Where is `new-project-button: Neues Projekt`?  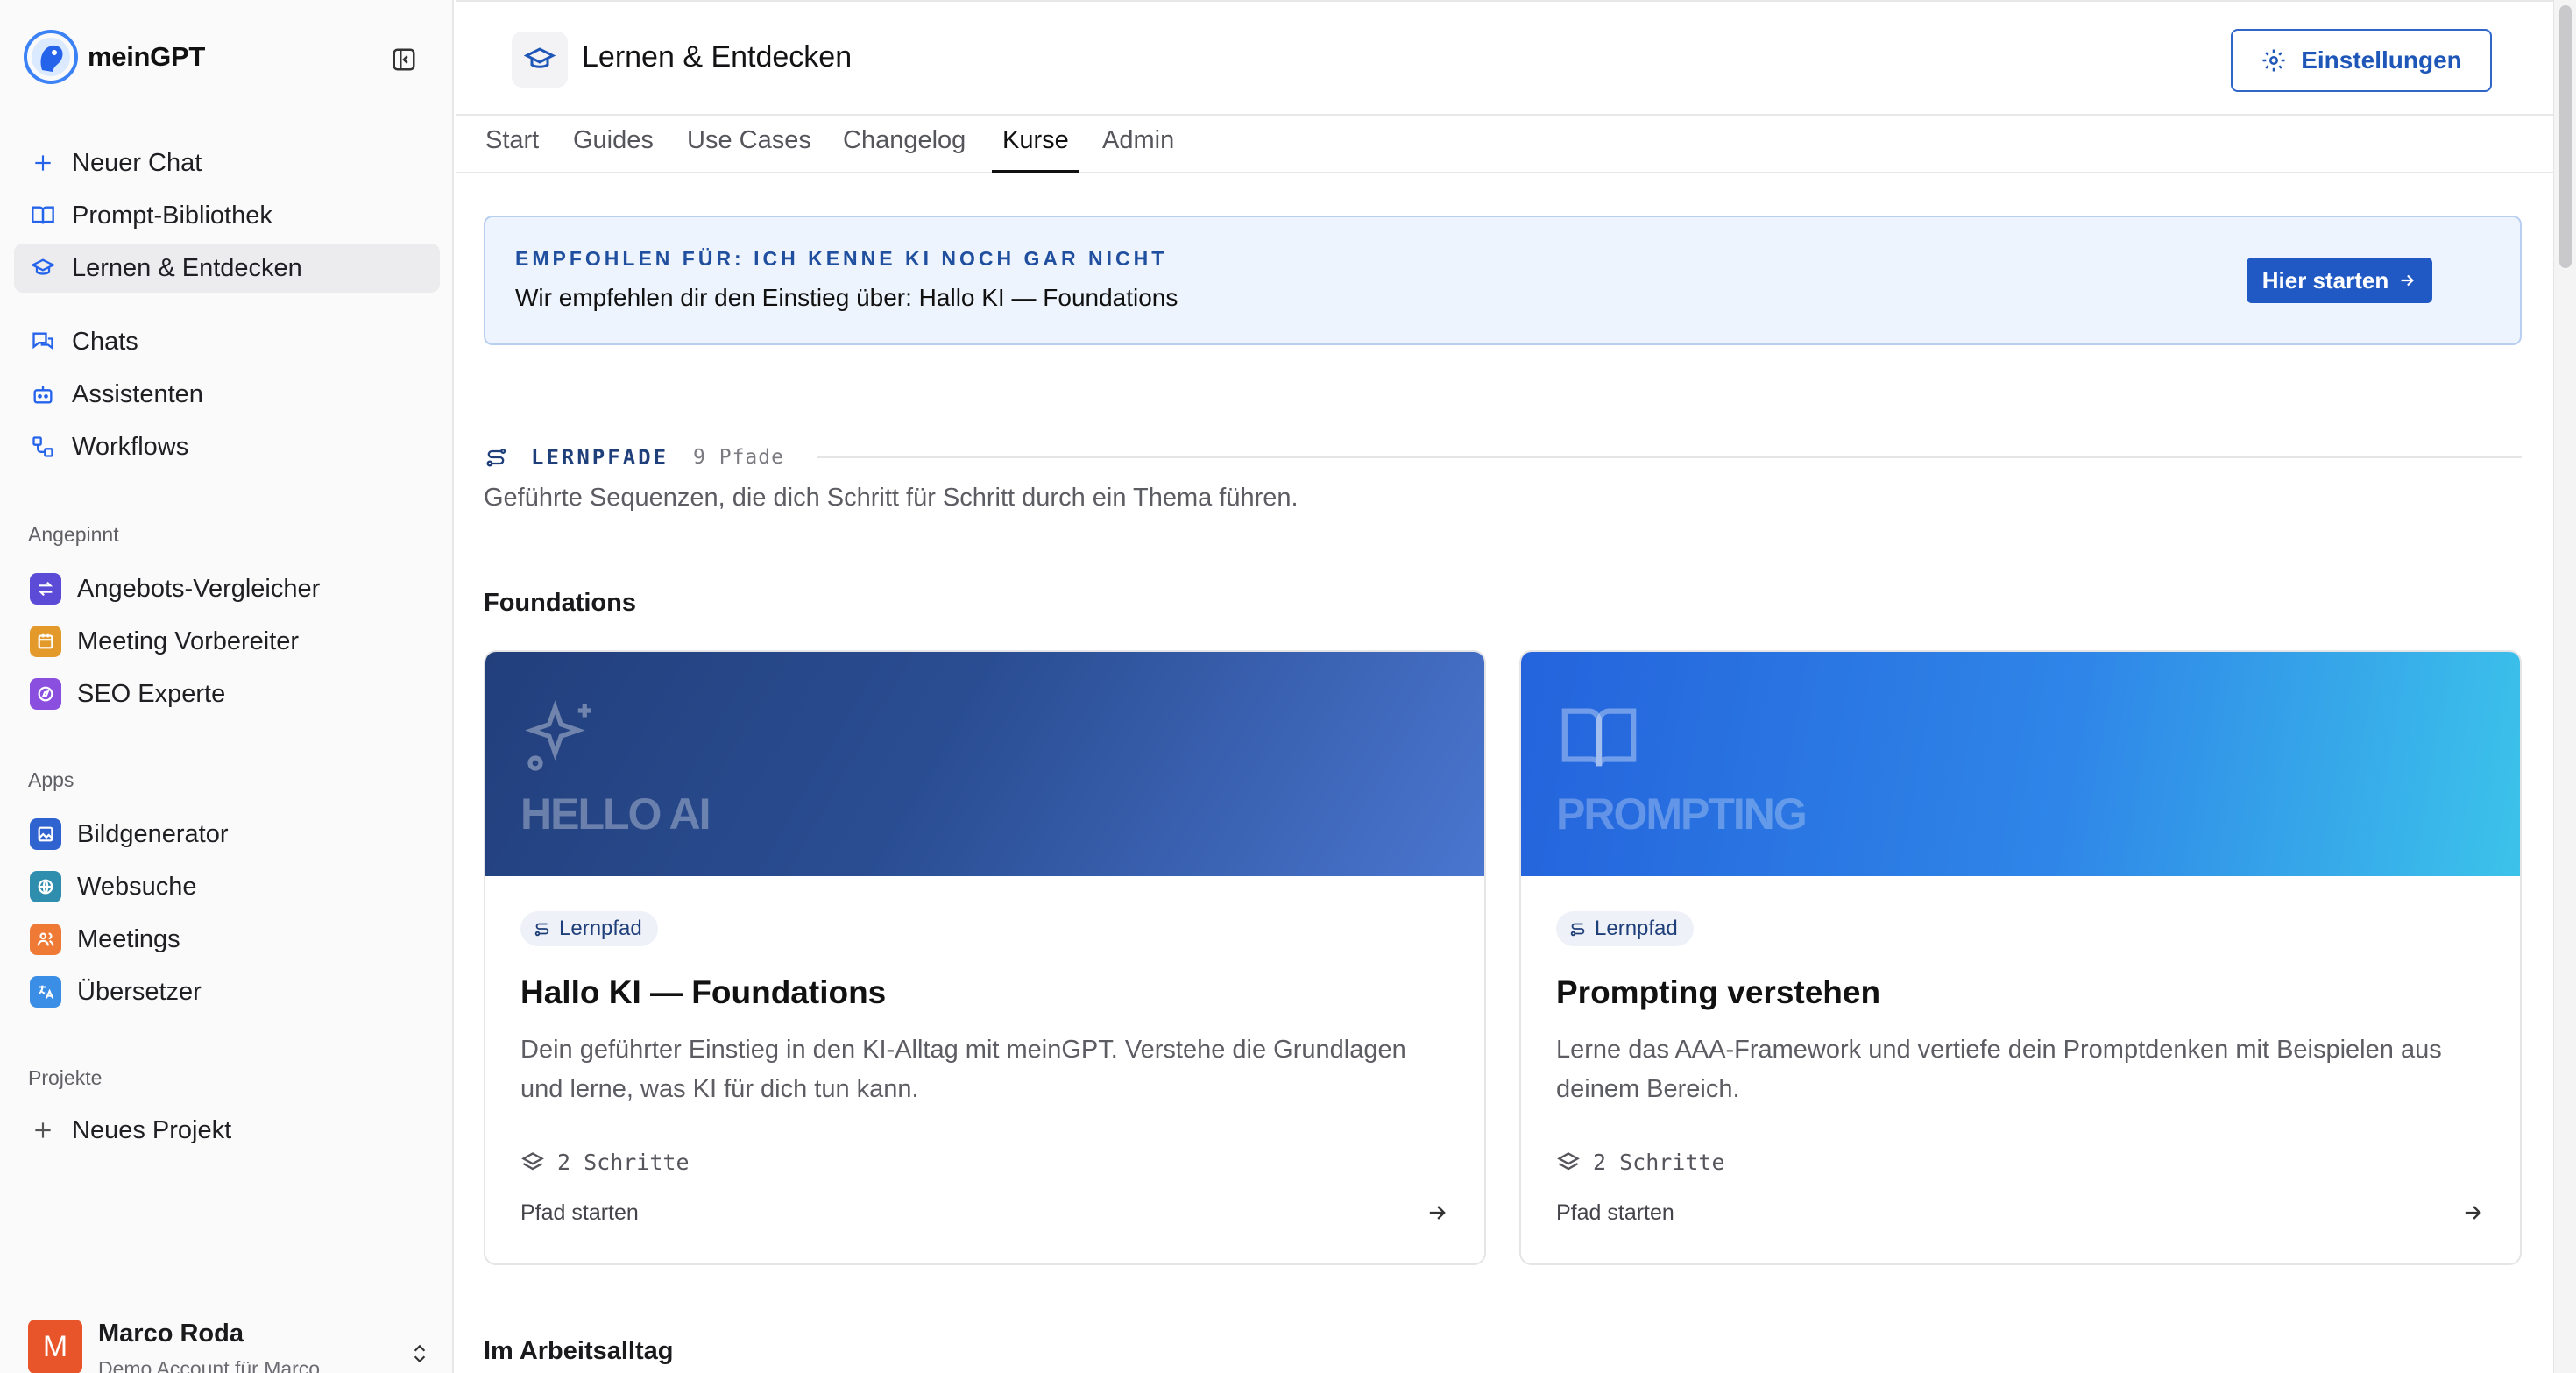
new-project-button: Neues Projekt is located at coordinates (227, 1131).